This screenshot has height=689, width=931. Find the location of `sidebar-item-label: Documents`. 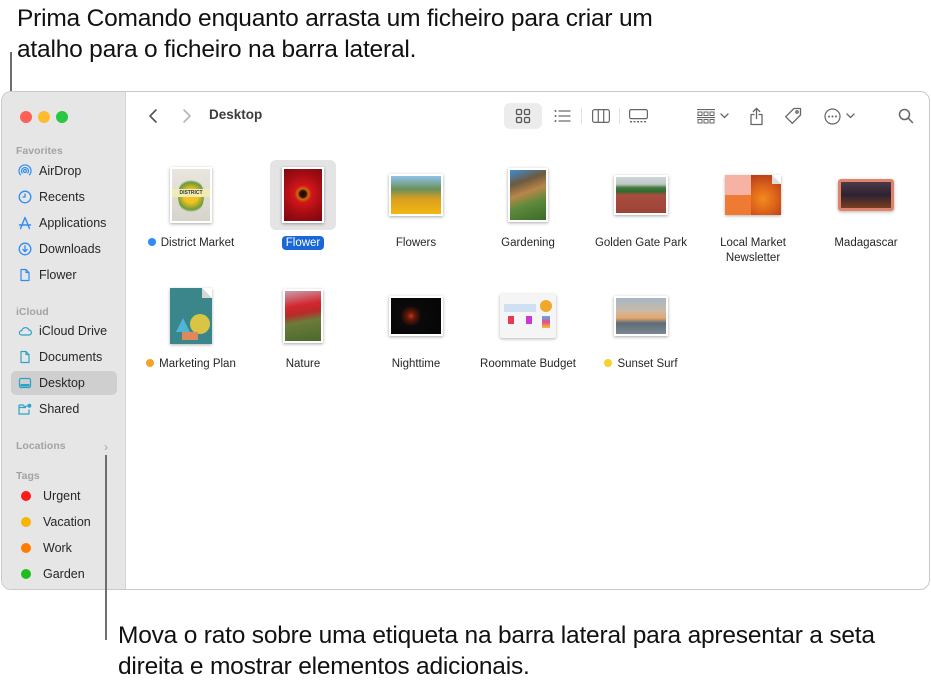

sidebar-item-label: Documents is located at coordinates (71, 357).